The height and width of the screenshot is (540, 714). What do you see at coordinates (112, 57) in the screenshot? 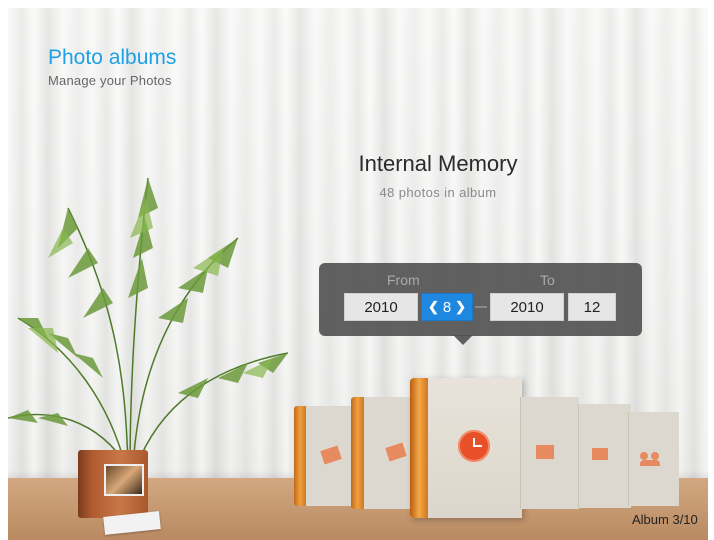
I see `app-title: Photo albums` at bounding box center [112, 57].